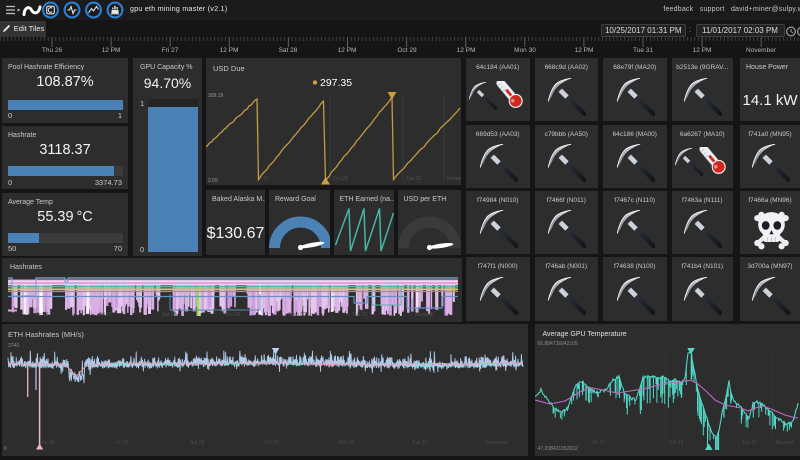 The width and height of the screenshot is (800, 460). What do you see at coordinates (496, 443) in the screenshot?
I see `svg-text: November` at bounding box center [496, 443].